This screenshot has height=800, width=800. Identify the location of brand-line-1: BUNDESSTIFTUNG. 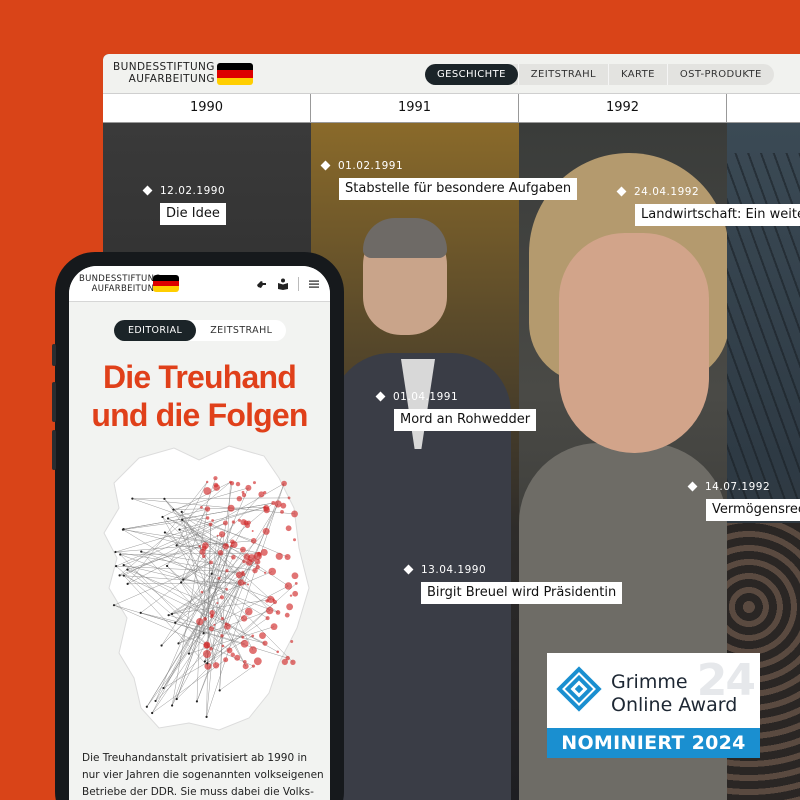
(164, 67).